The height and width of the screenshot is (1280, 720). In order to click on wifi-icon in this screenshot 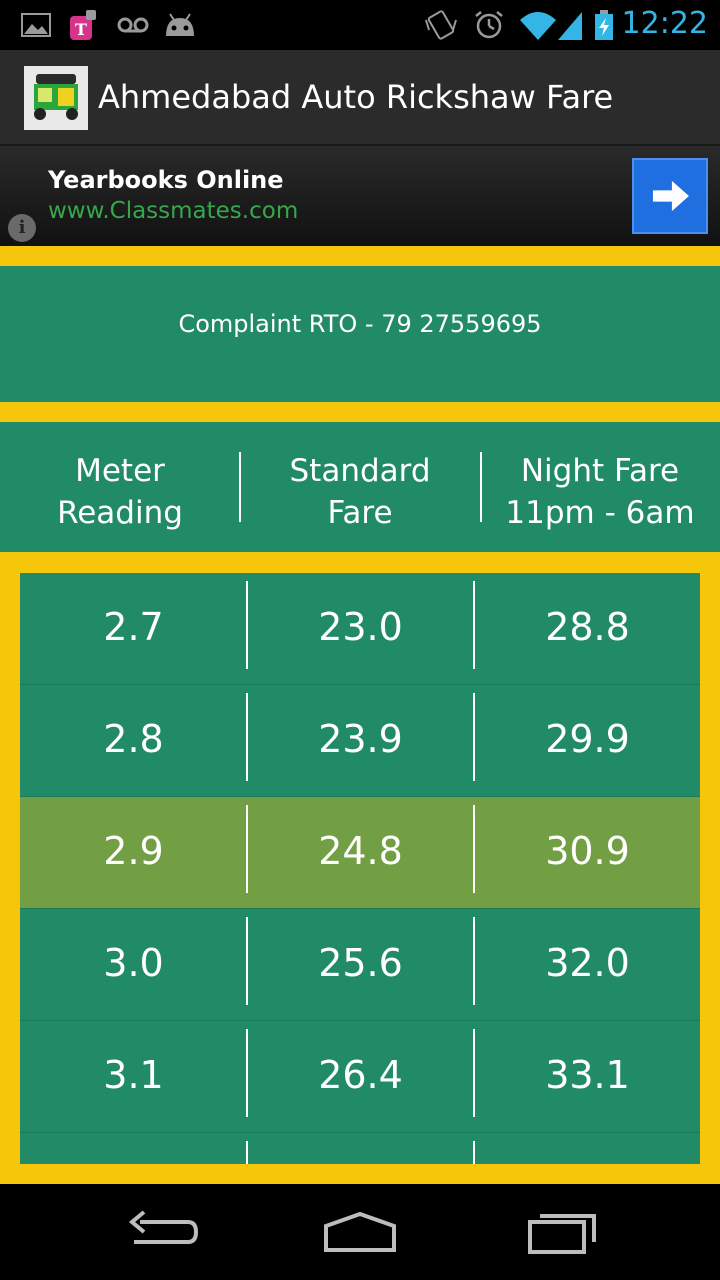, I will do `click(538, 26)`.